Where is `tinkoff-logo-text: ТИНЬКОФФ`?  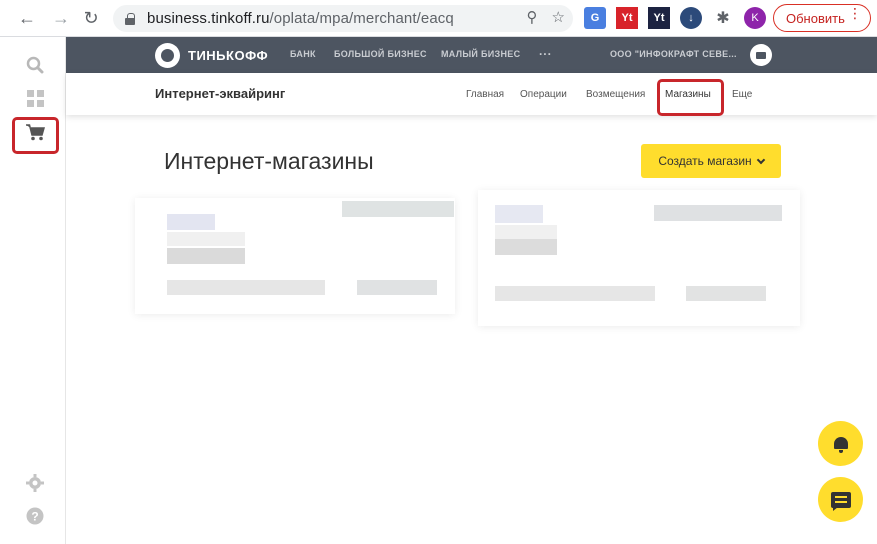 tinkoff-logo-text: ТИНЬКОФФ is located at coordinates (228, 55).